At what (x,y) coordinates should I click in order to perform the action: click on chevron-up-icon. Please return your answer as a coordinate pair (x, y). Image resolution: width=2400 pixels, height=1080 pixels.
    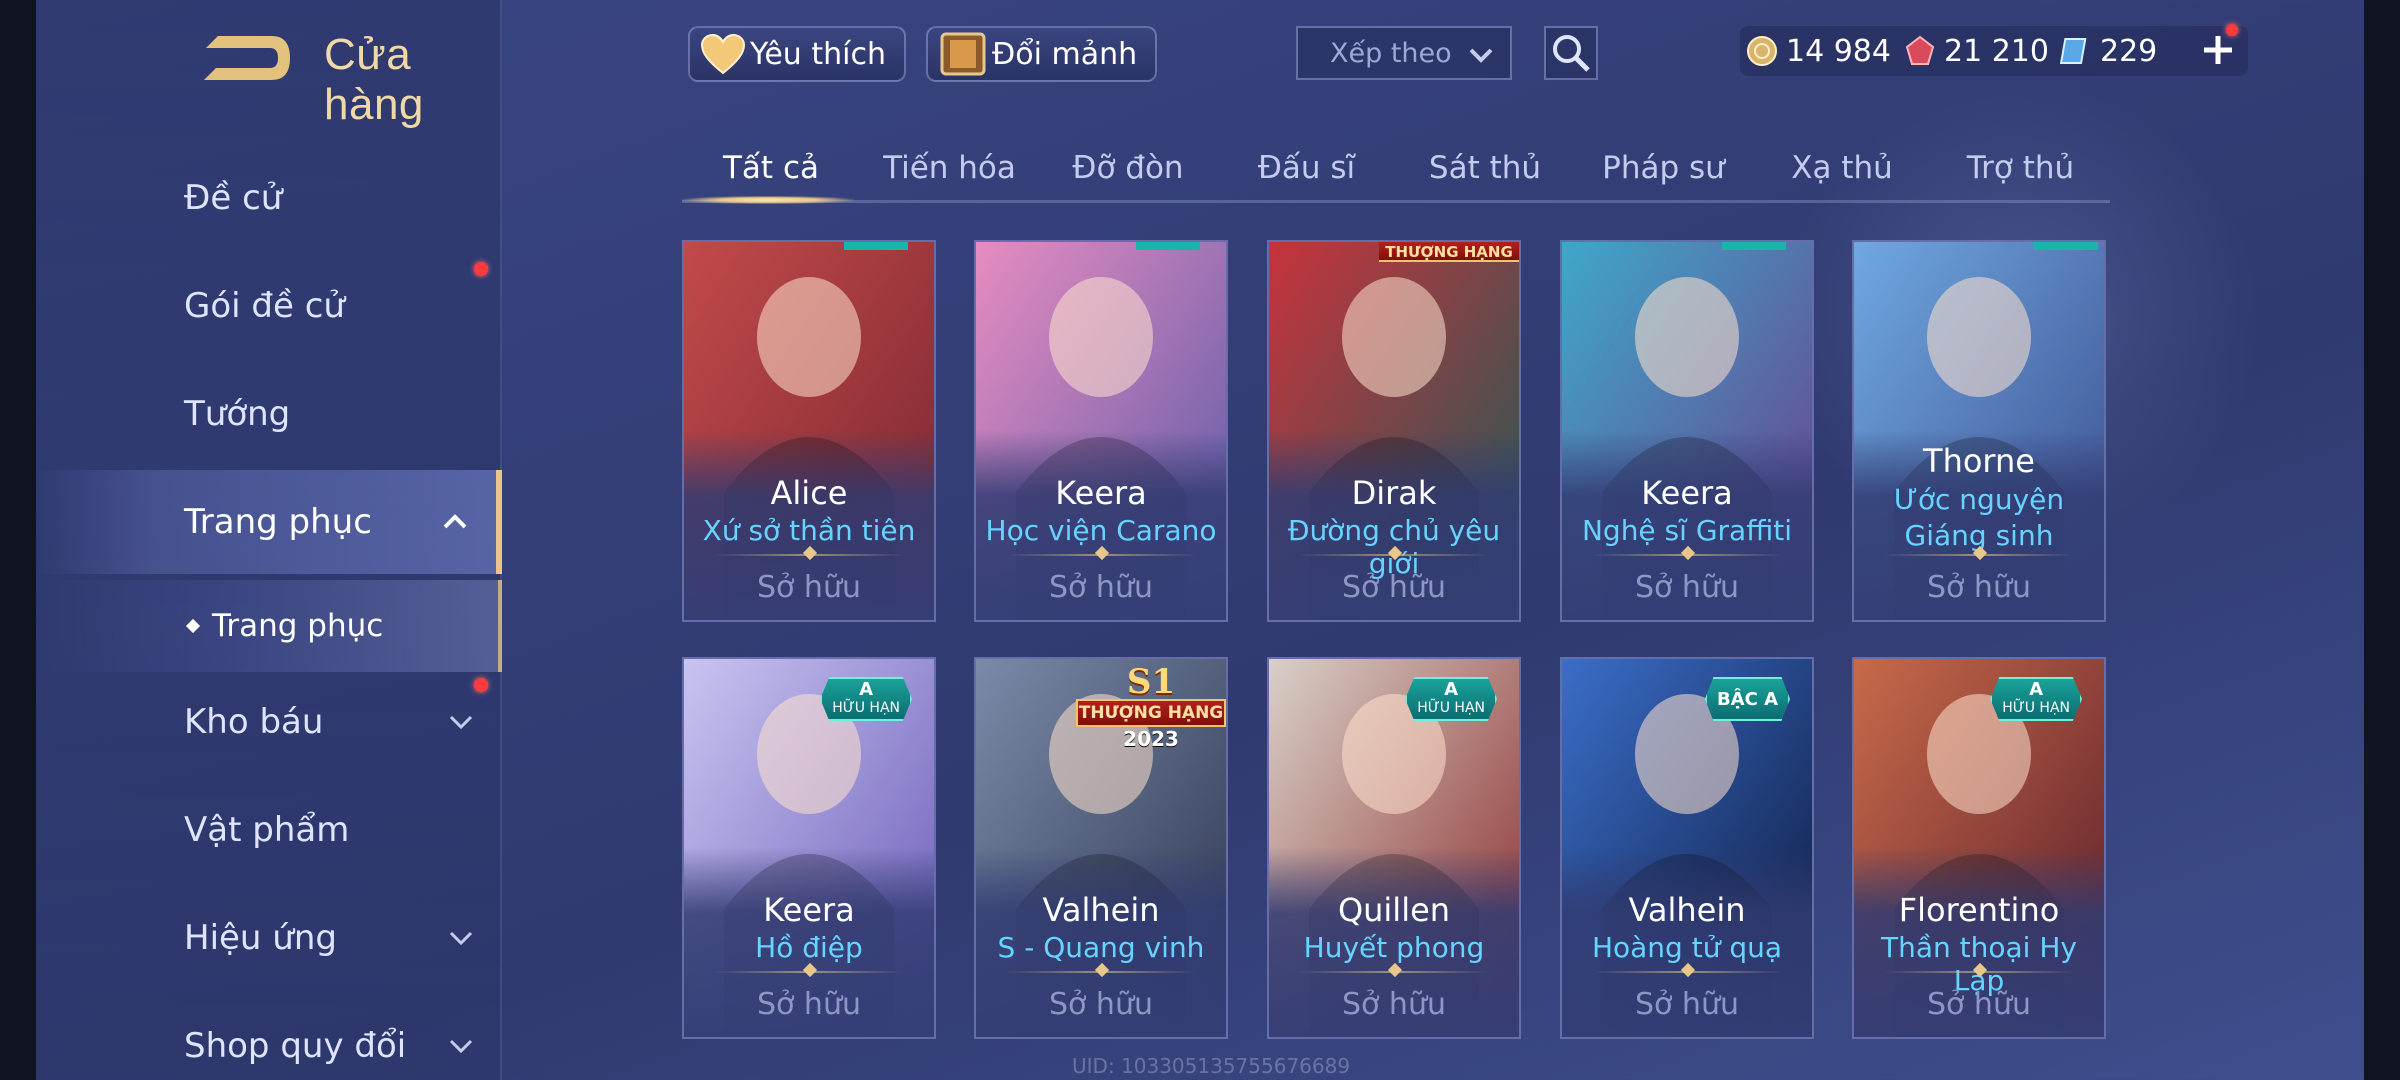
    Looking at the image, I should click on (455, 521).